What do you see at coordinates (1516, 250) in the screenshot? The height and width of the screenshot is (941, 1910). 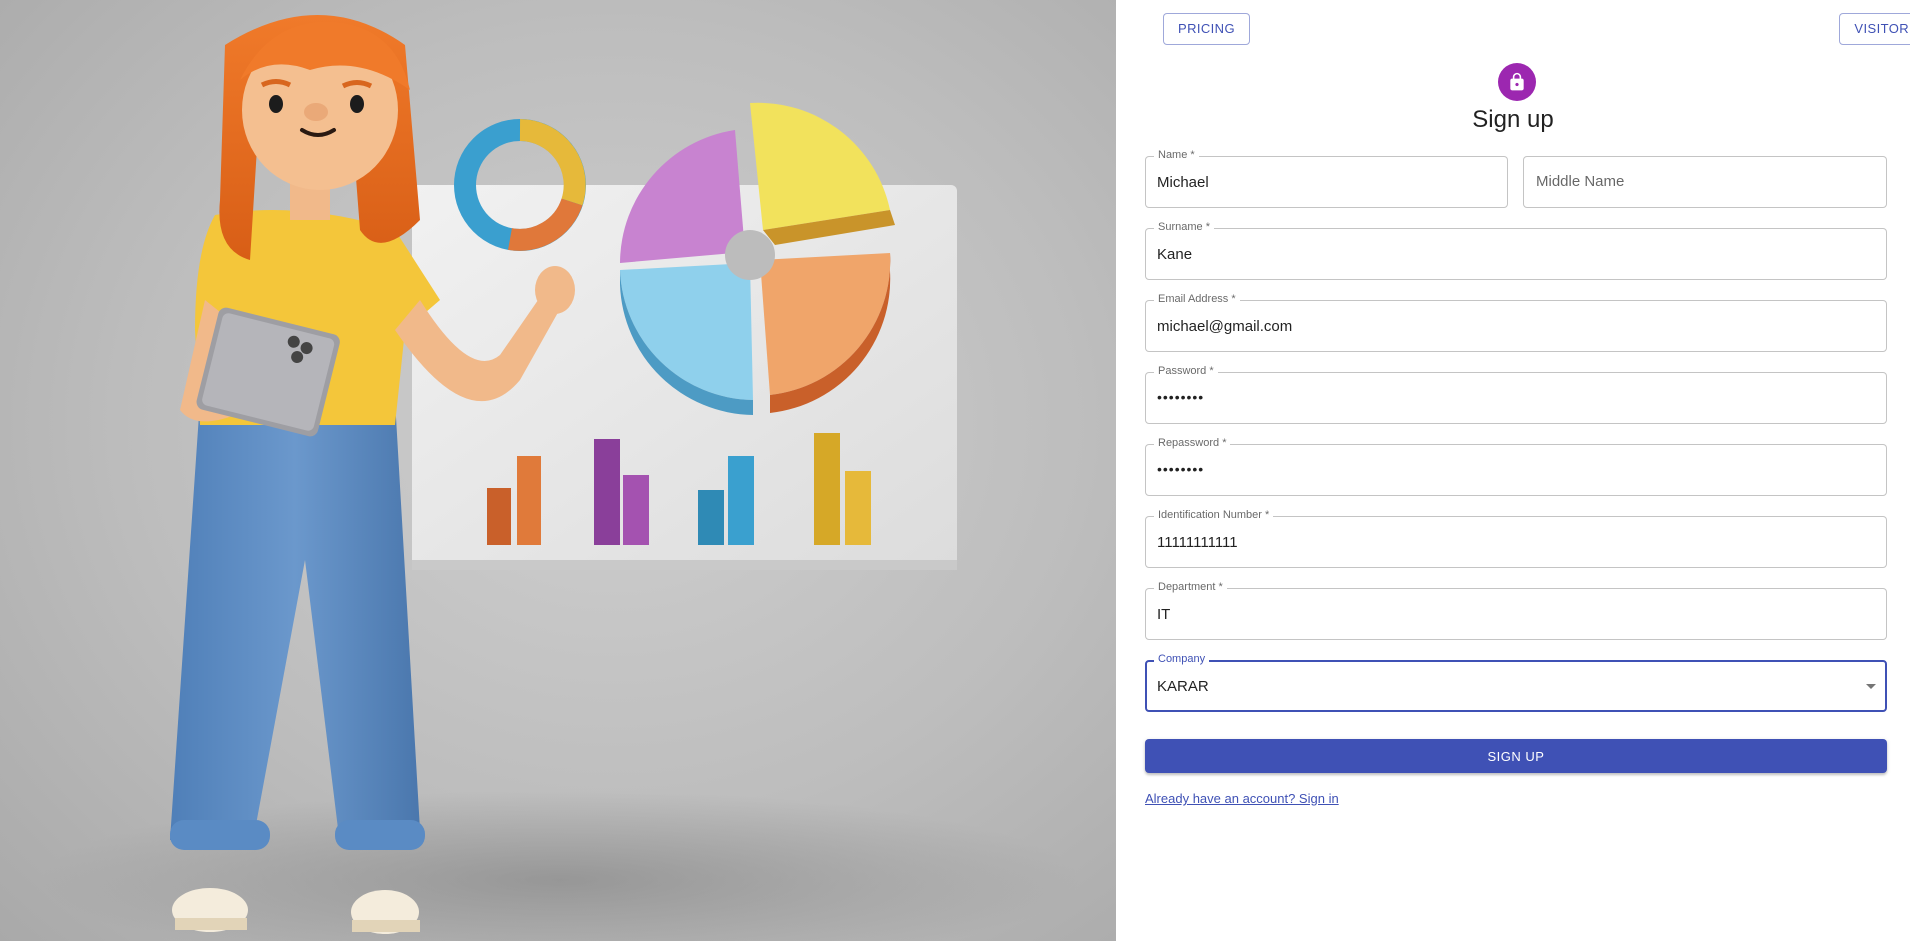 I see `surname-field: Surname * Kane` at bounding box center [1516, 250].